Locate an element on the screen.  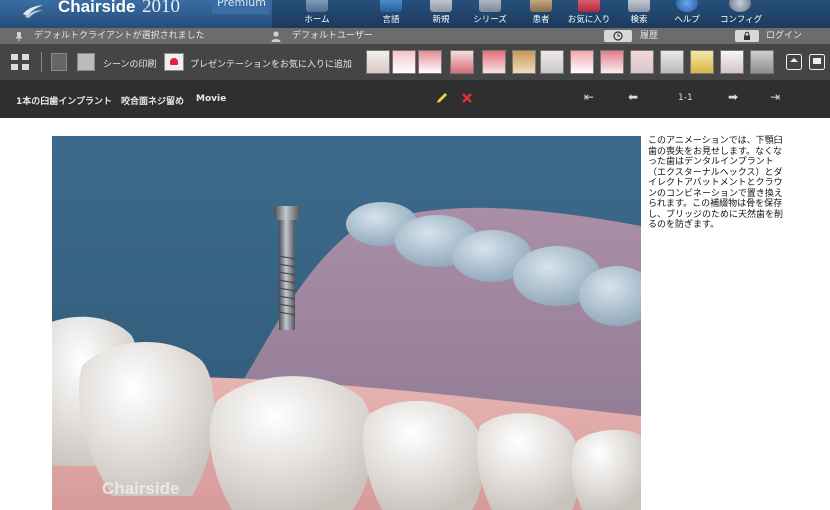
previous-page-icon: ⬅ is located at coordinates (633, 97).